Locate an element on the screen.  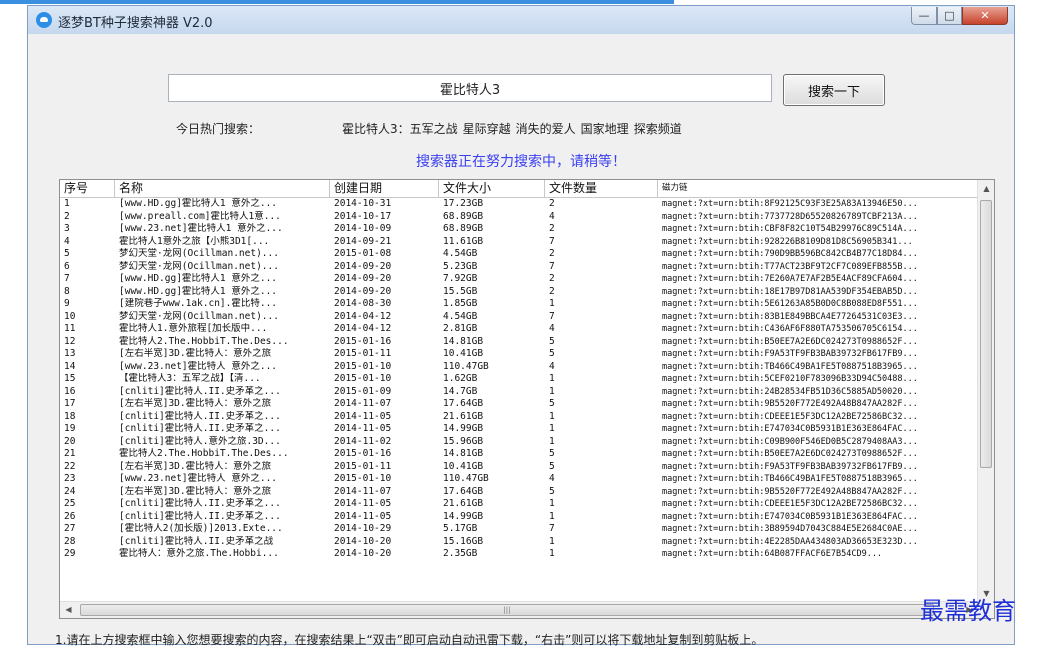
search-input is located at coordinates (470, 88).